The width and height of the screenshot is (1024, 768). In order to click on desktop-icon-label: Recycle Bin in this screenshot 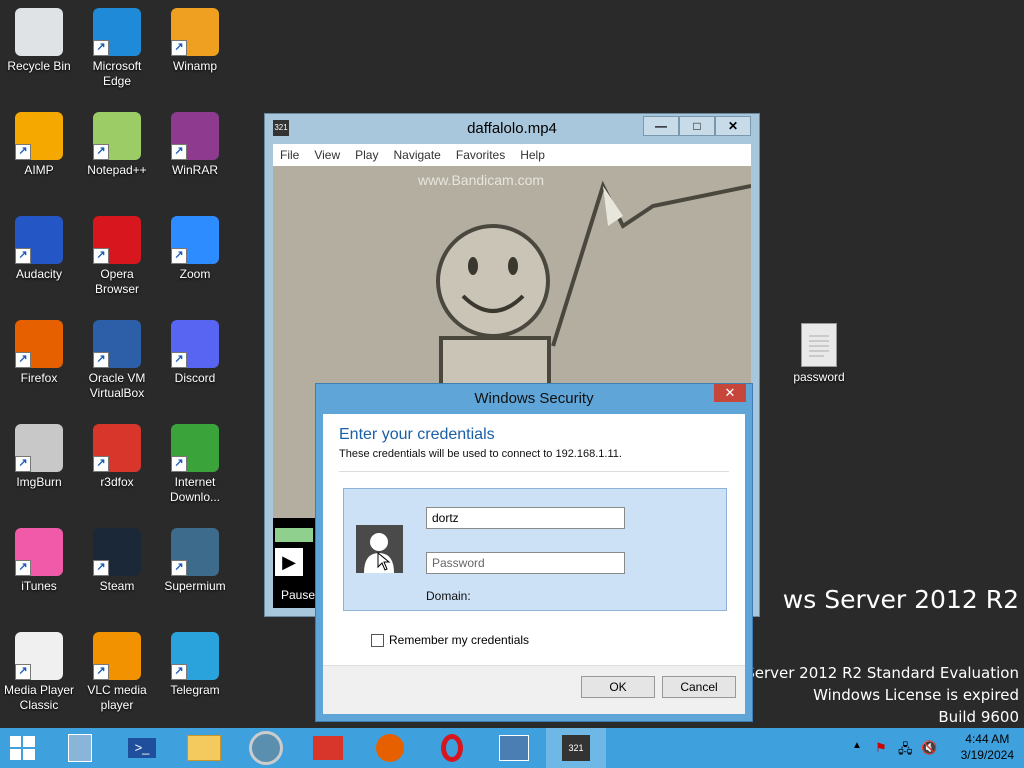, I will do `click(39, 66)`.